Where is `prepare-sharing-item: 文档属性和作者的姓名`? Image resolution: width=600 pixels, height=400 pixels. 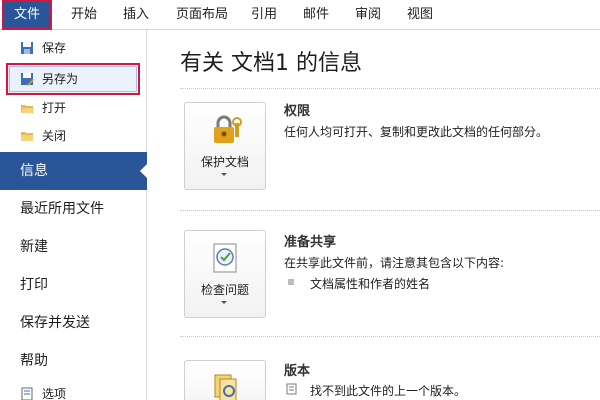
prepare-sharing-item: 文档属性和作者的姓名 is located at coordinates (370, 284).